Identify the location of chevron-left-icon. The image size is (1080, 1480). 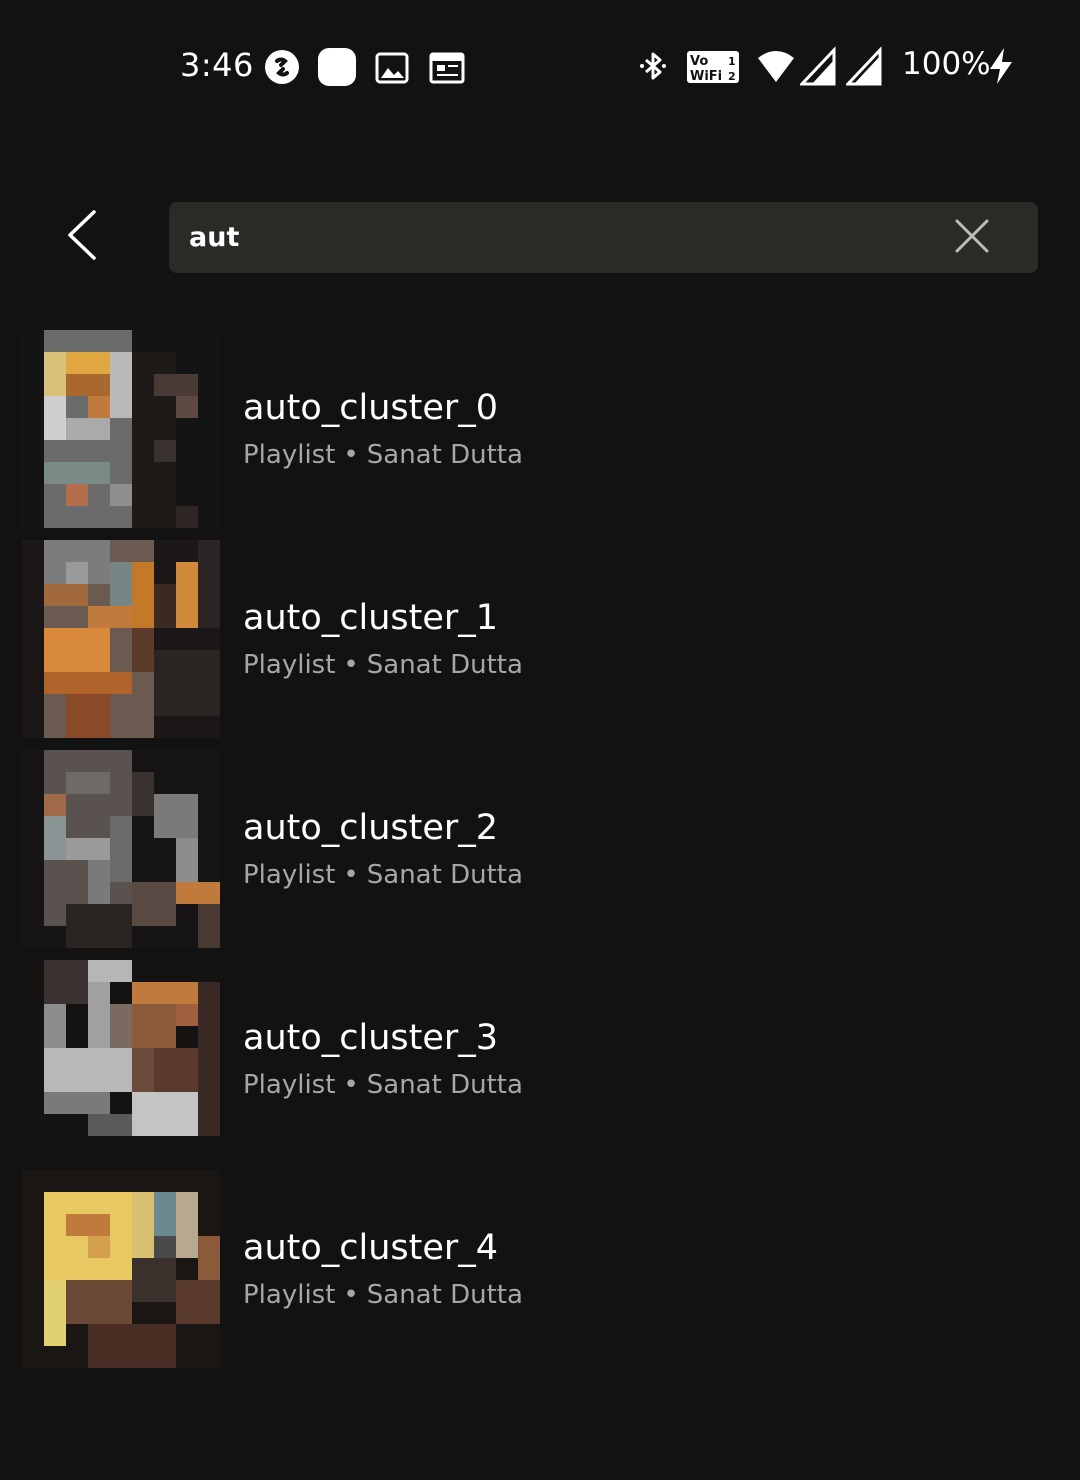
(82, 237).